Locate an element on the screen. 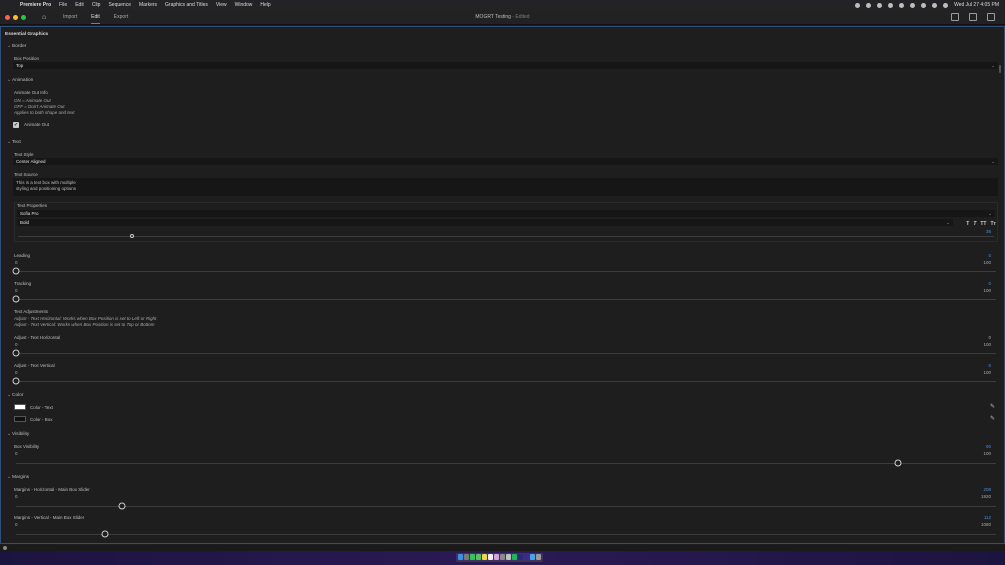 This screenshot has height=565, width=1005. creative-cloud-icon is located at coordinates (858, 5).